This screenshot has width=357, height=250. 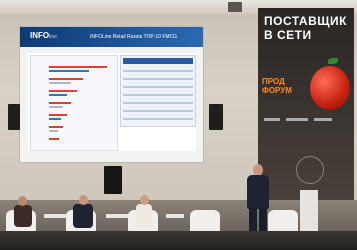 I want to click on panelist-3-head, so click(x=144, y=200).